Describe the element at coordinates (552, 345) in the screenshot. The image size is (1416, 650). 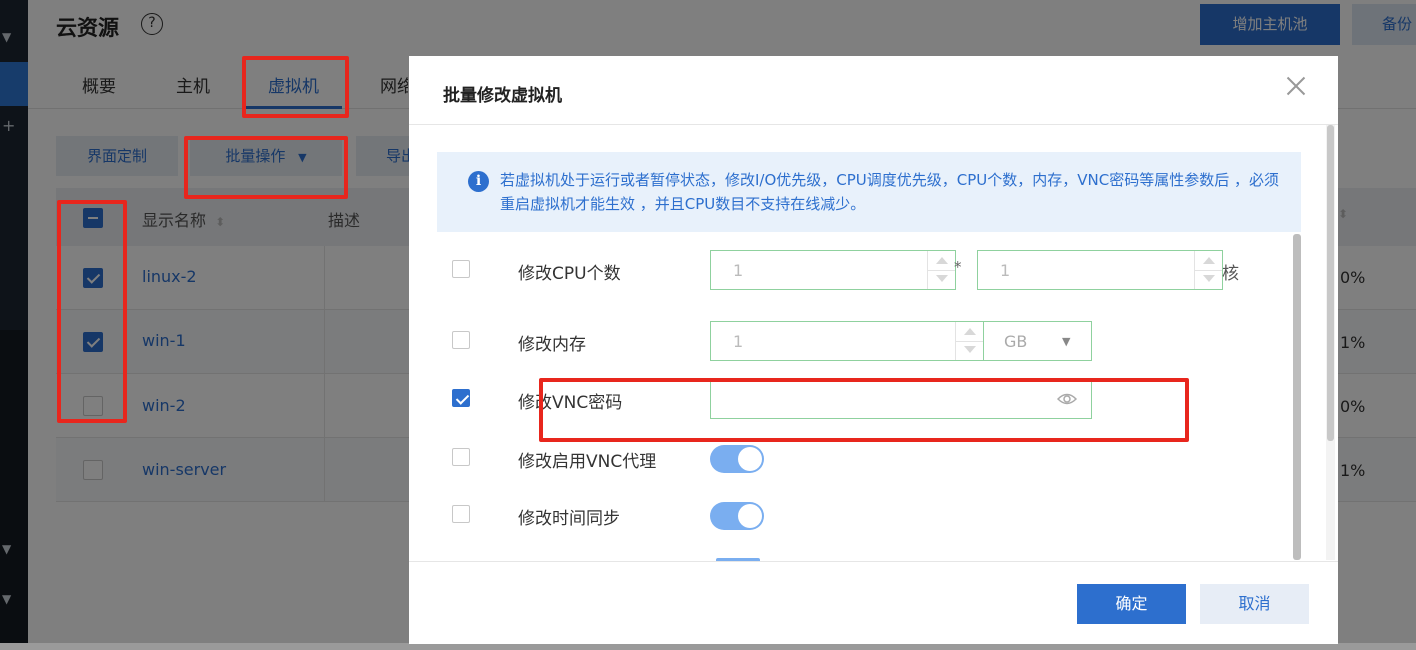
I see `modify-memory-label: 修改内存` at that location.